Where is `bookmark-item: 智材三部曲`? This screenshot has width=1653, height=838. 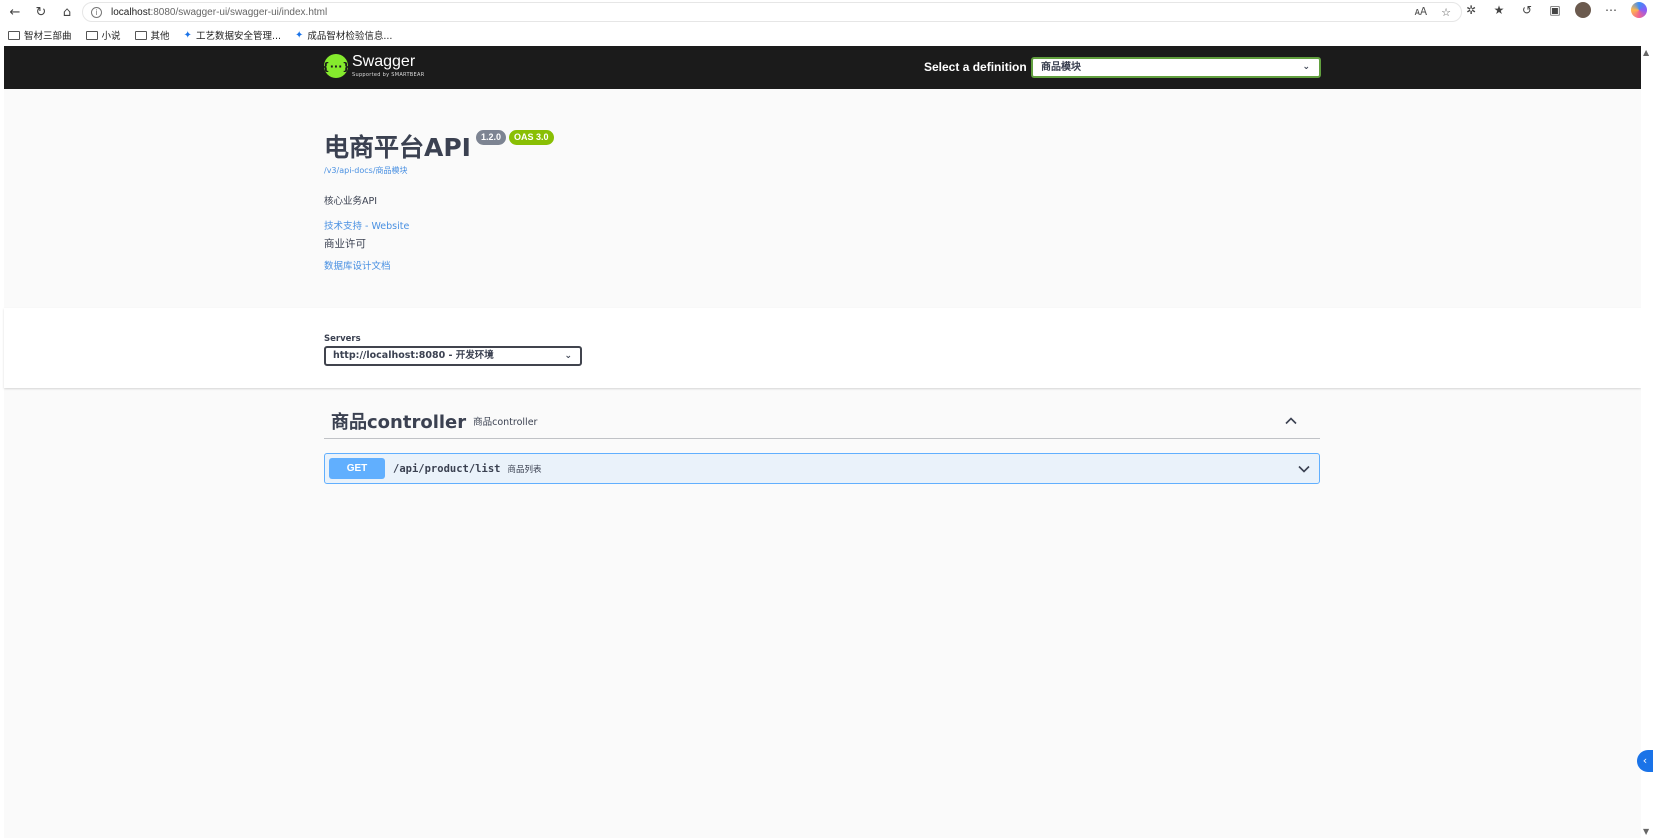
bookmark-item: 智材三部曲 is located at coordinates (40, 35).